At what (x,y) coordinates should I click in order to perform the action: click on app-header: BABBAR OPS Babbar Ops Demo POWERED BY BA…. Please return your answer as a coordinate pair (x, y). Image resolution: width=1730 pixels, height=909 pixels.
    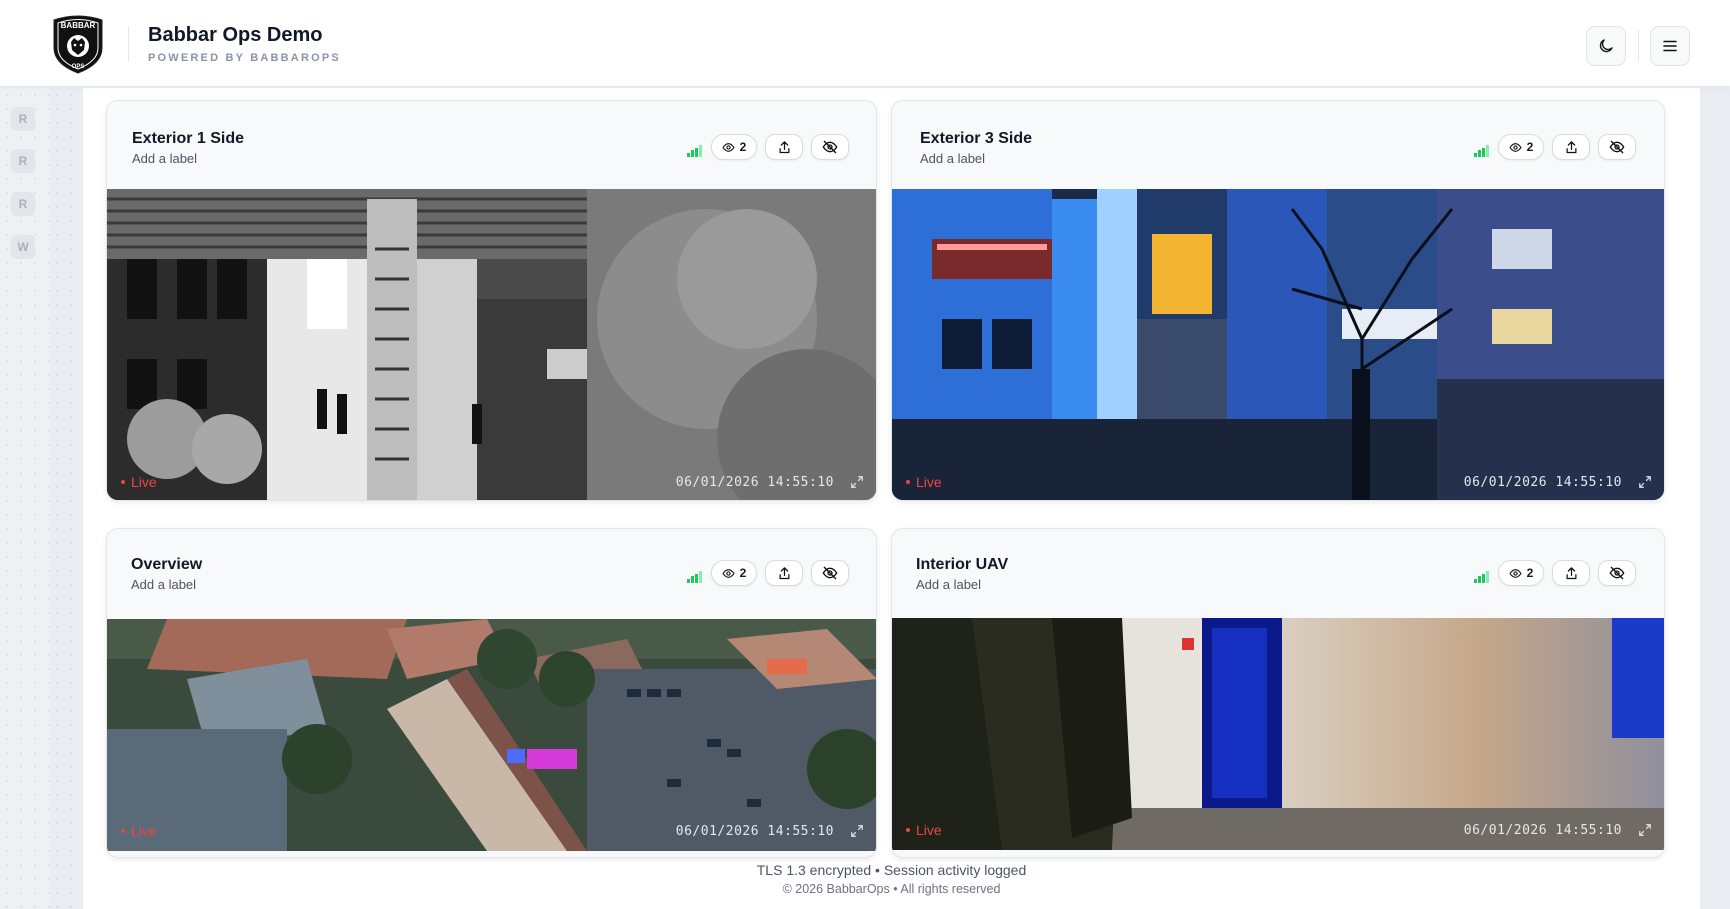
    Looking at the image, I should click on (865, 43).